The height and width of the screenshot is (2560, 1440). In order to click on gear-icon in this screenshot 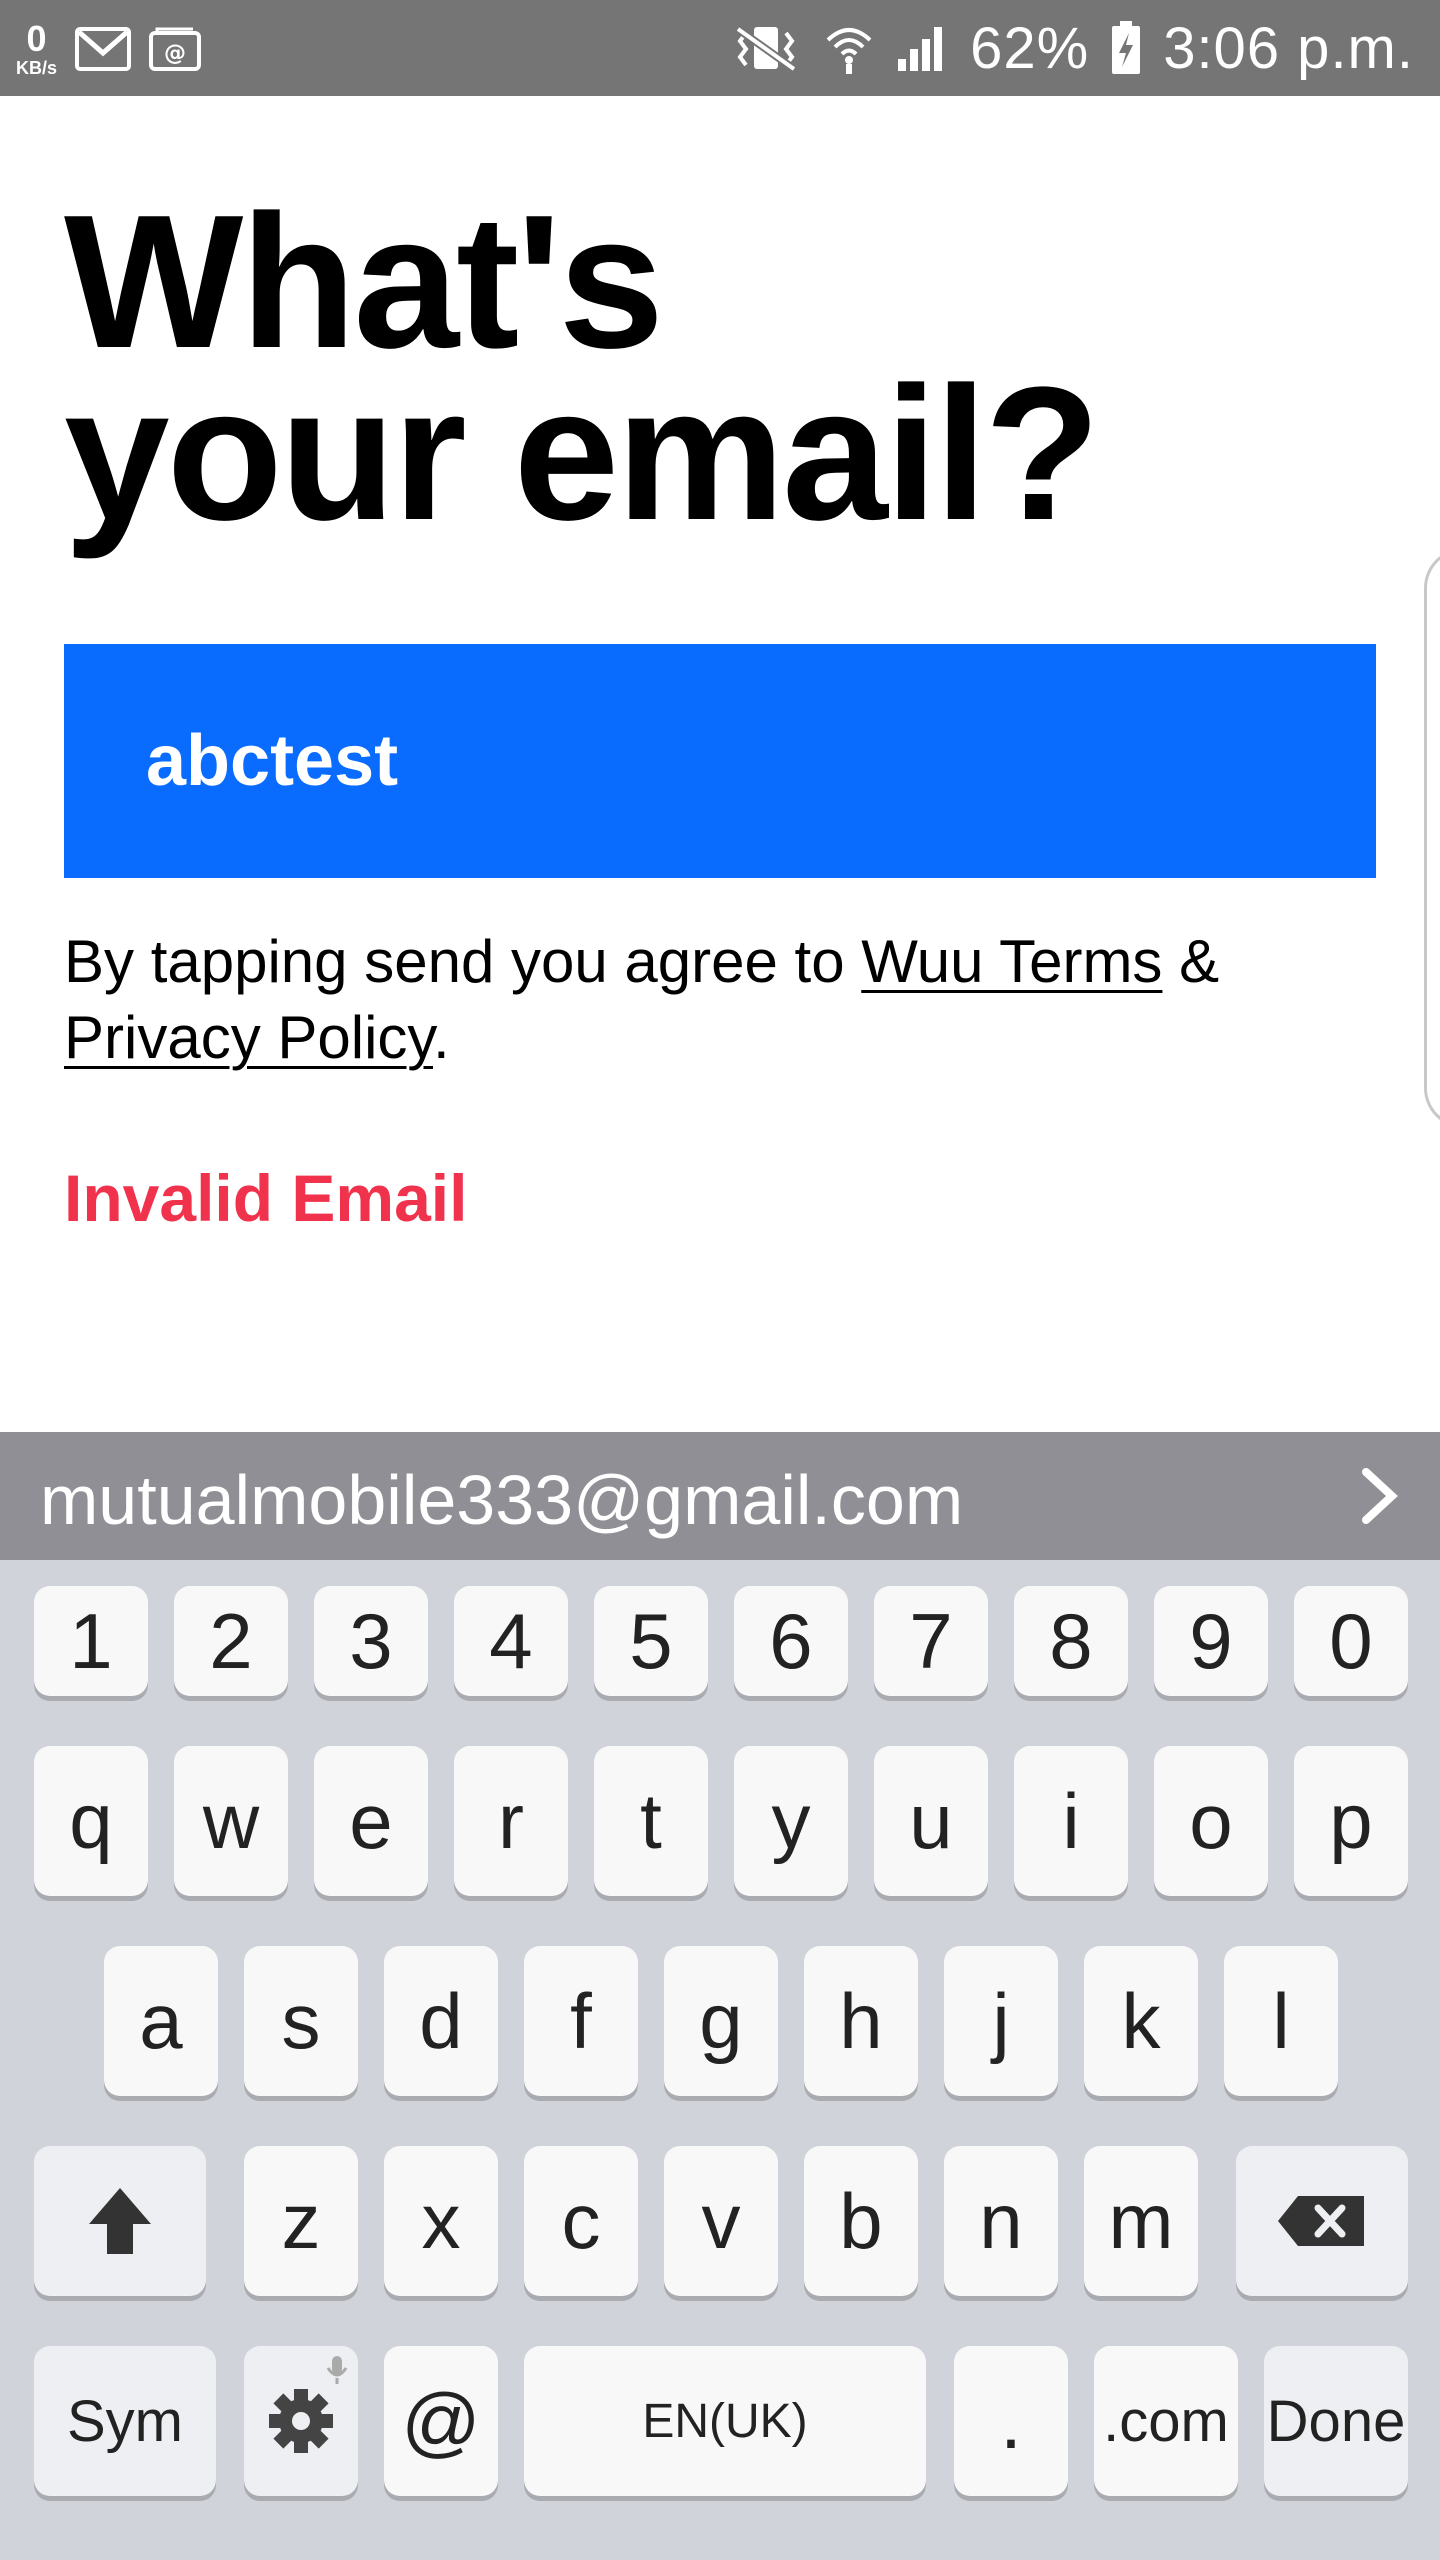, I will do `click(301, 2421)`.